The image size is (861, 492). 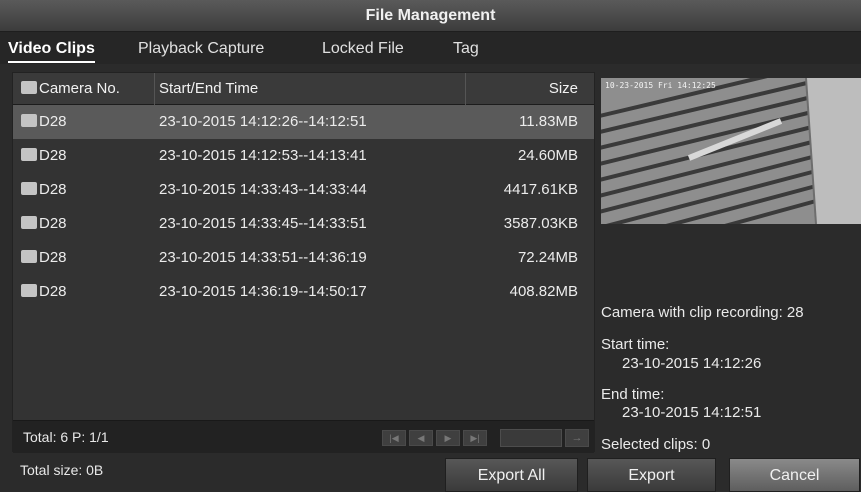 I want to click on row-size: 3587.03KB, so click(x=540, y=223).